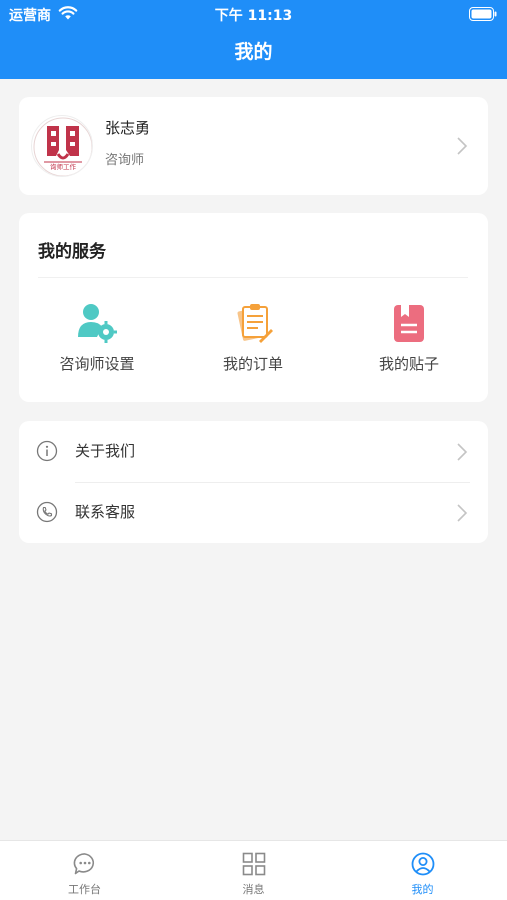 Image resolution: width=507 pixels, height=900 pixels. What do you see at coordinates (483, 14) in the screenshot?
I see `battery-icon` at bounding box center [483, 14].